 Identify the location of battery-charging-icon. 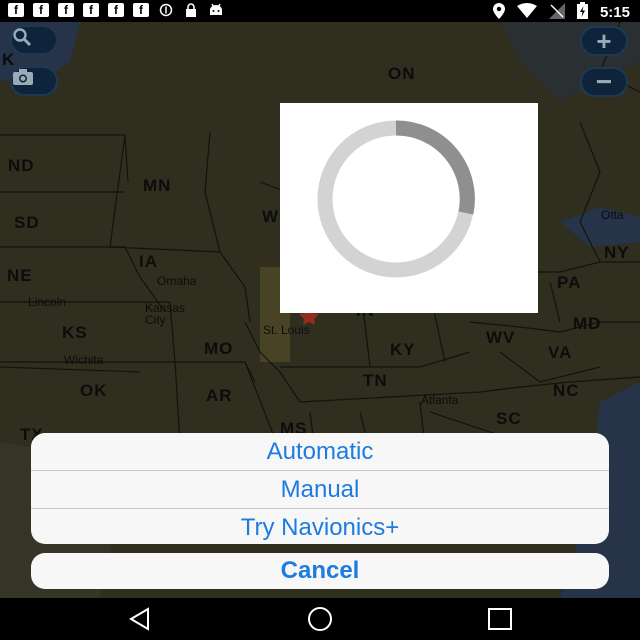
(582, 12).